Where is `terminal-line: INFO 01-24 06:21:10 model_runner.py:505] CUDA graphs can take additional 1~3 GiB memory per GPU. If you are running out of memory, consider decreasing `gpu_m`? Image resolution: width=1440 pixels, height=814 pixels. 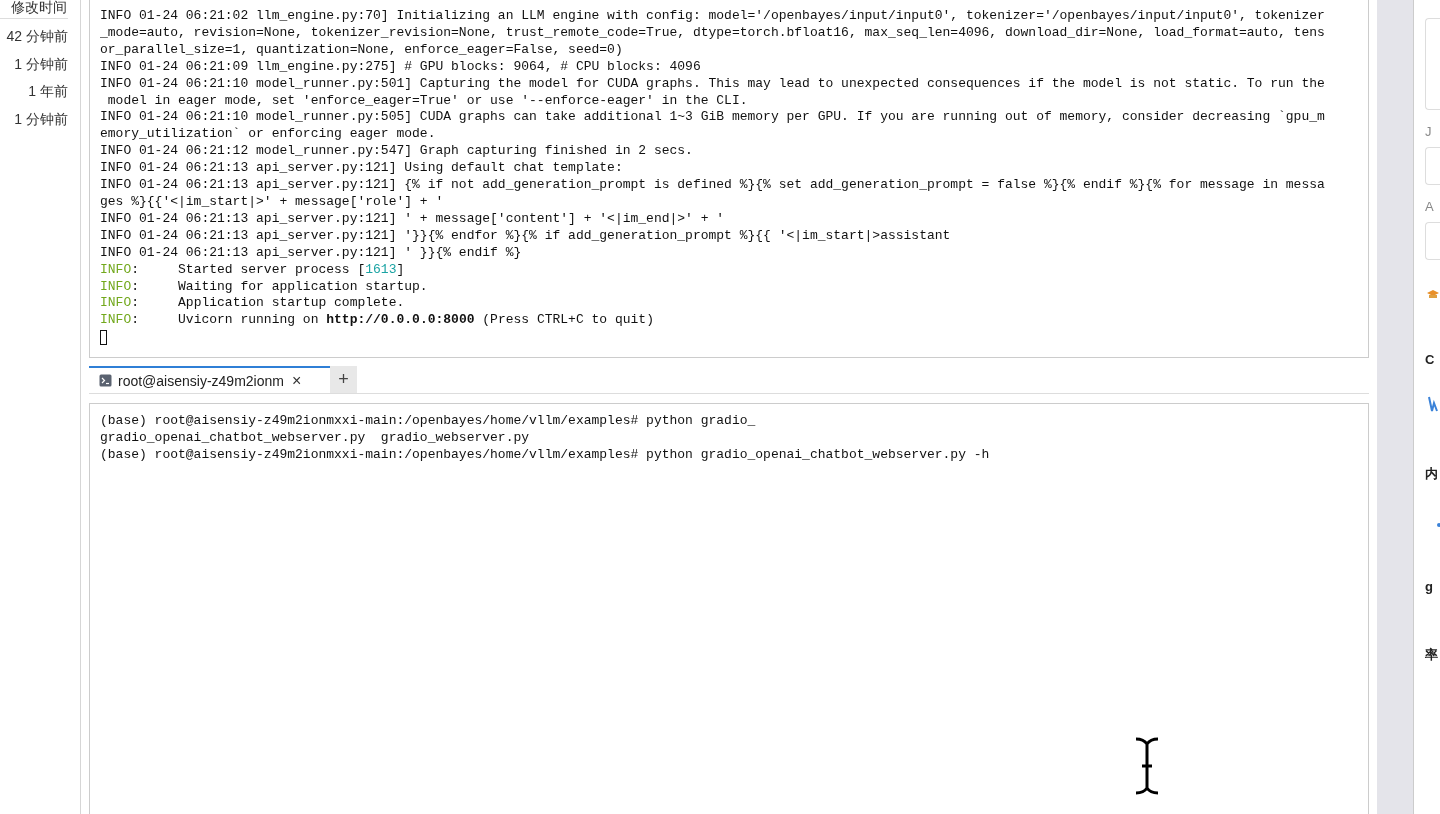 terminal-line: INFO 01-24 06:21:10 model_runner.py:505] CUDA graphs can take additional 1~3 GiB memory per GPU. If you are running out of memory, consider decreasing `gpu_m is located at coordinates (712, 118).